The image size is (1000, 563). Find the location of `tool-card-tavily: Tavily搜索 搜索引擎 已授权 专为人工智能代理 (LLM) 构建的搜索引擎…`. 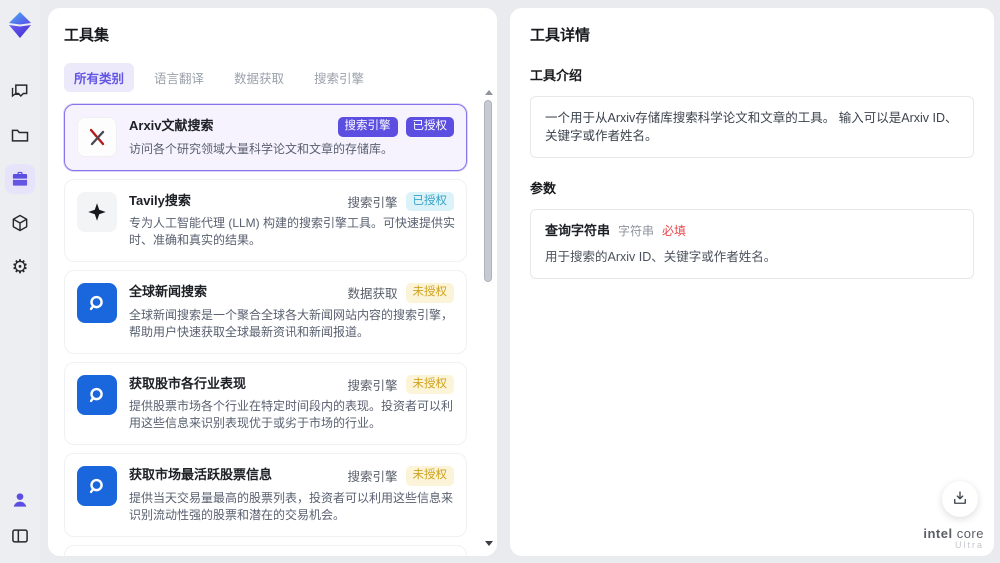

tool-card-tavily: Tavily搜索 搜索引擎 已授权 专为人工智能代理 (LLM) 构建的搜索引擎… is located at coordinates (265, 220).